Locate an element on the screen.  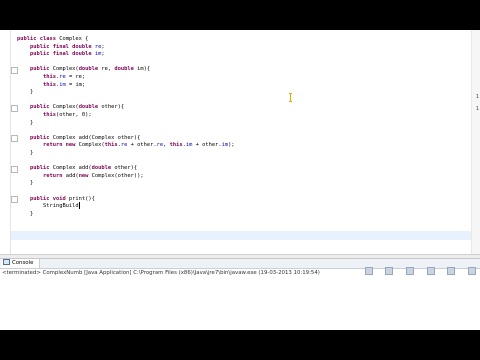
code-keyword: public void is located at coordinates (47, 198).